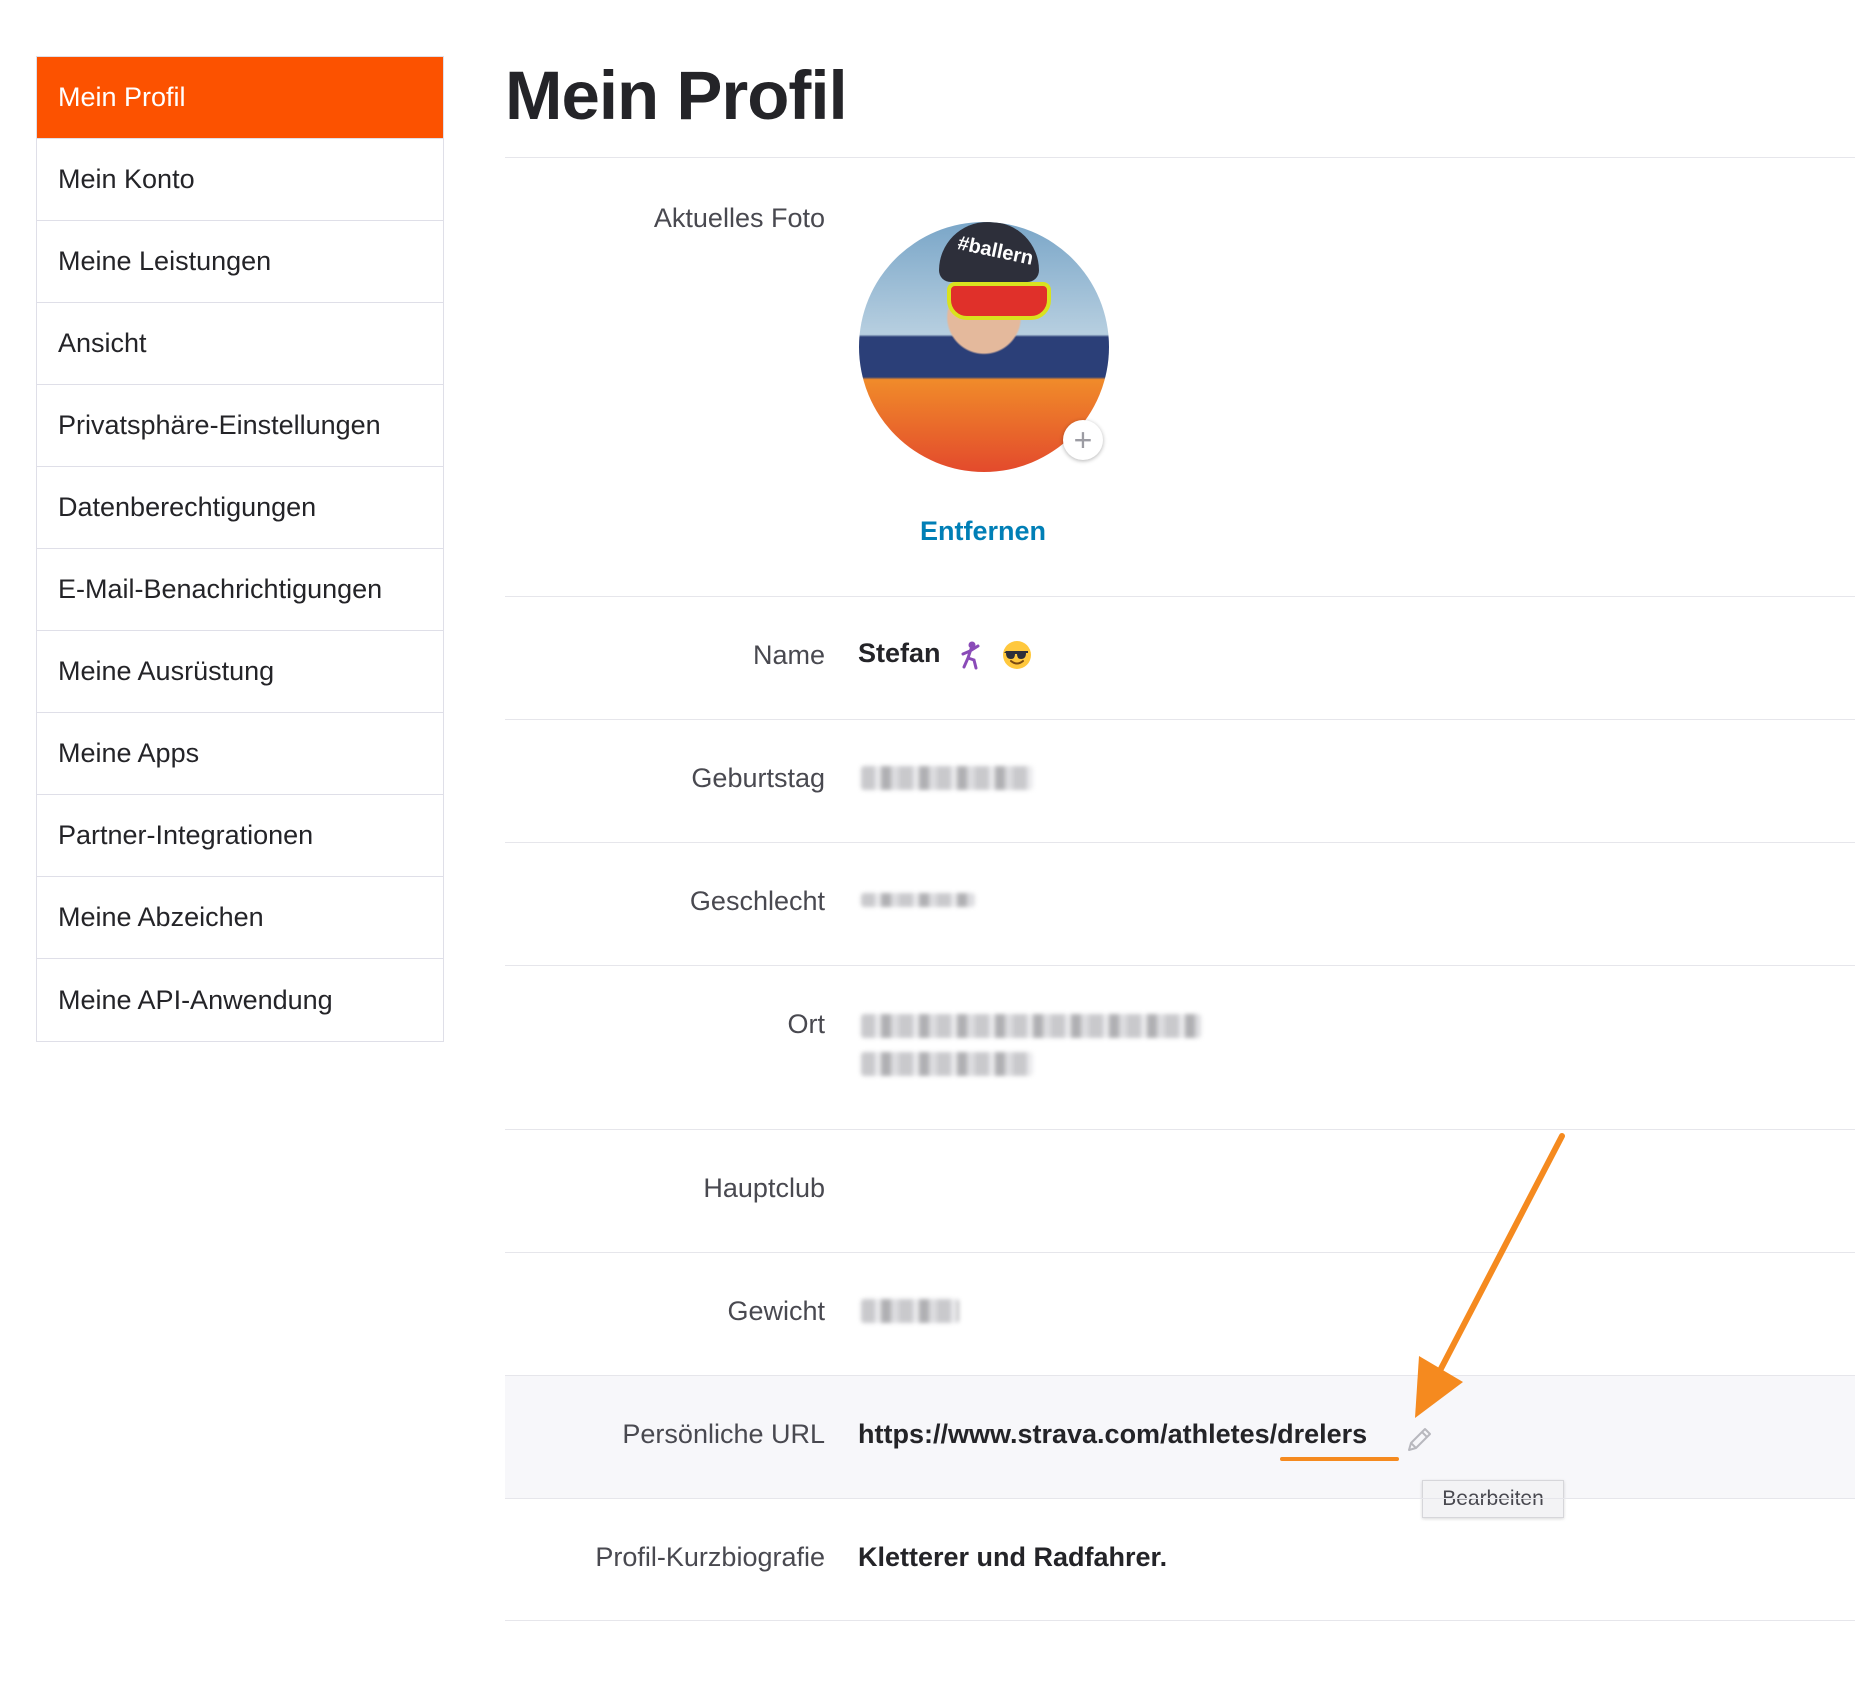 This screenshot has width=1874, height=1690. I want to click on birthday-row: Geburtstag, so click(1180, 780).